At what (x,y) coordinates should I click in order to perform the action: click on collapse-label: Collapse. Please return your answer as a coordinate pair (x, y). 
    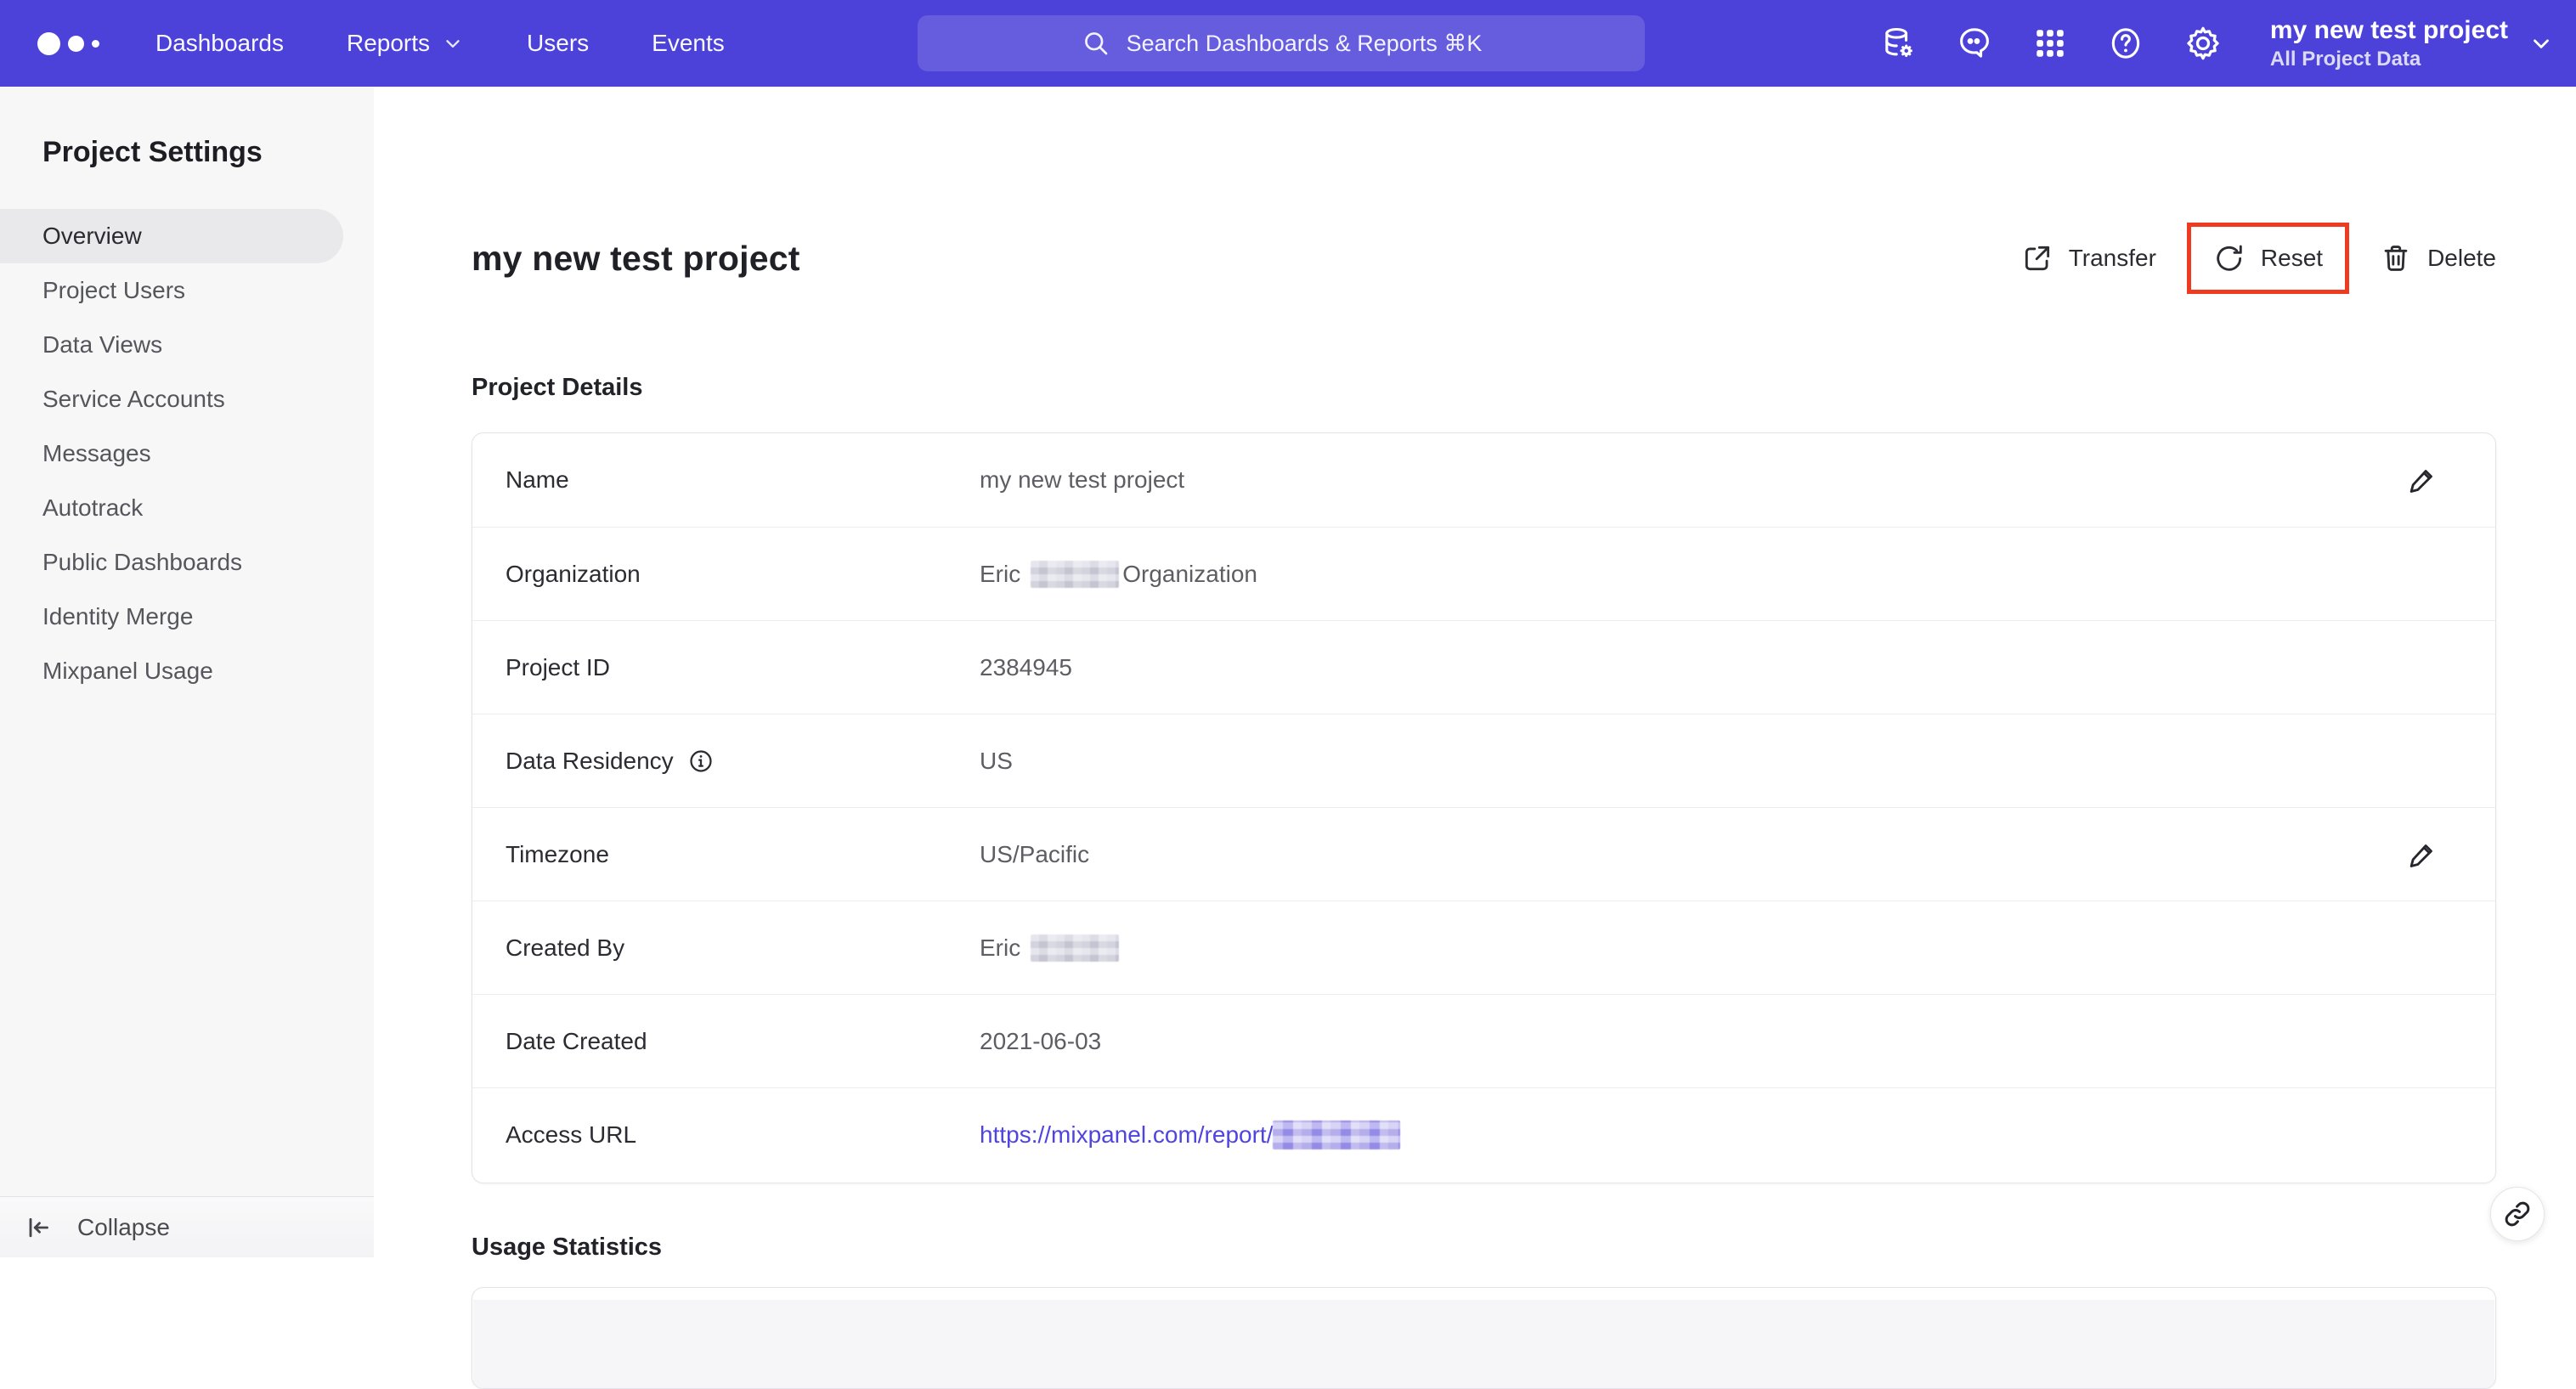
    Looking at the image, I should click on (123, 1226).